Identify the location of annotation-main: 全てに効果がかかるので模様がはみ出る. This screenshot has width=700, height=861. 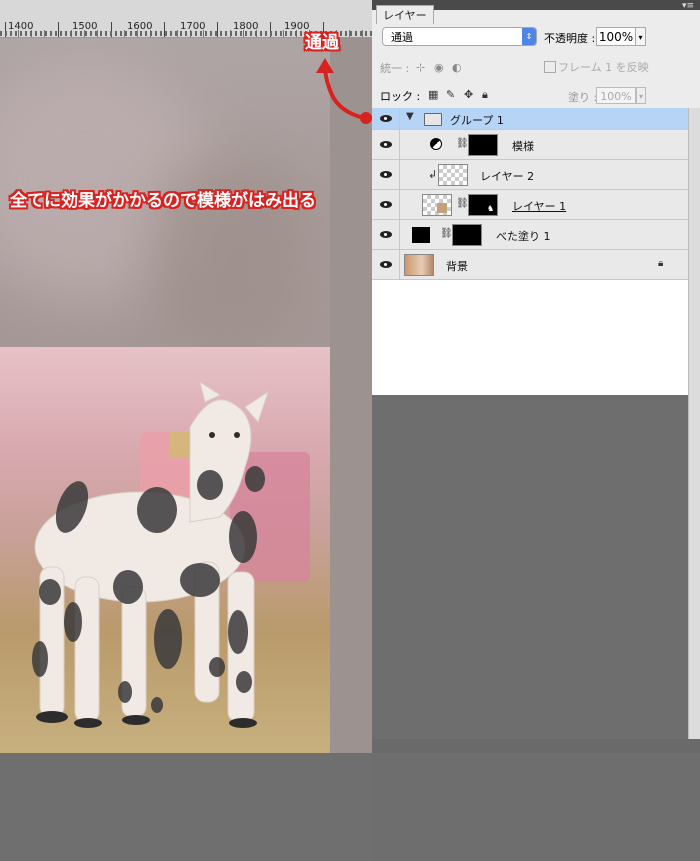
(163, 201).